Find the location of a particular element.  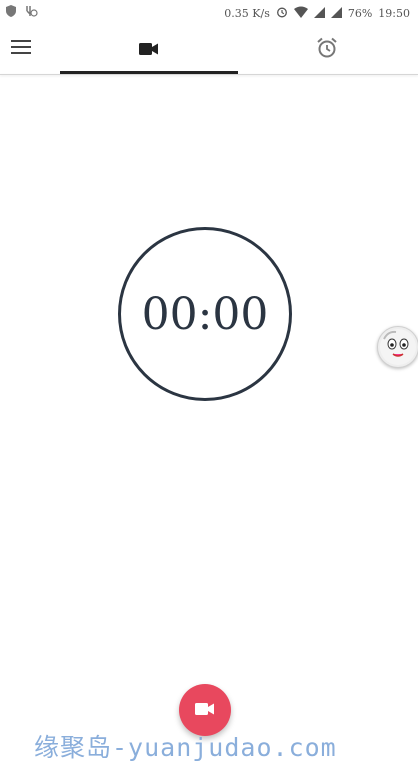

menu-button is located at coordinates (21, 49).